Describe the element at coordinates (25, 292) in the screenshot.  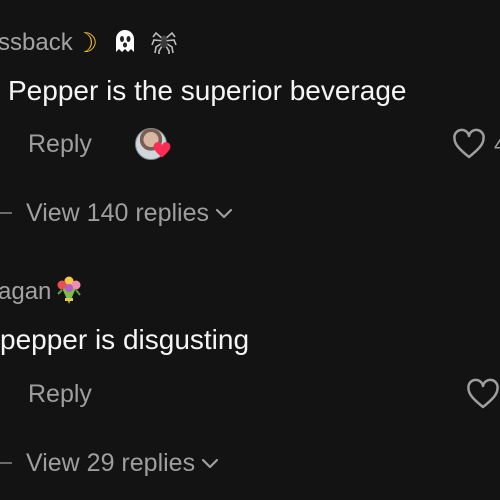
I see `comment-username: agan` at that location.